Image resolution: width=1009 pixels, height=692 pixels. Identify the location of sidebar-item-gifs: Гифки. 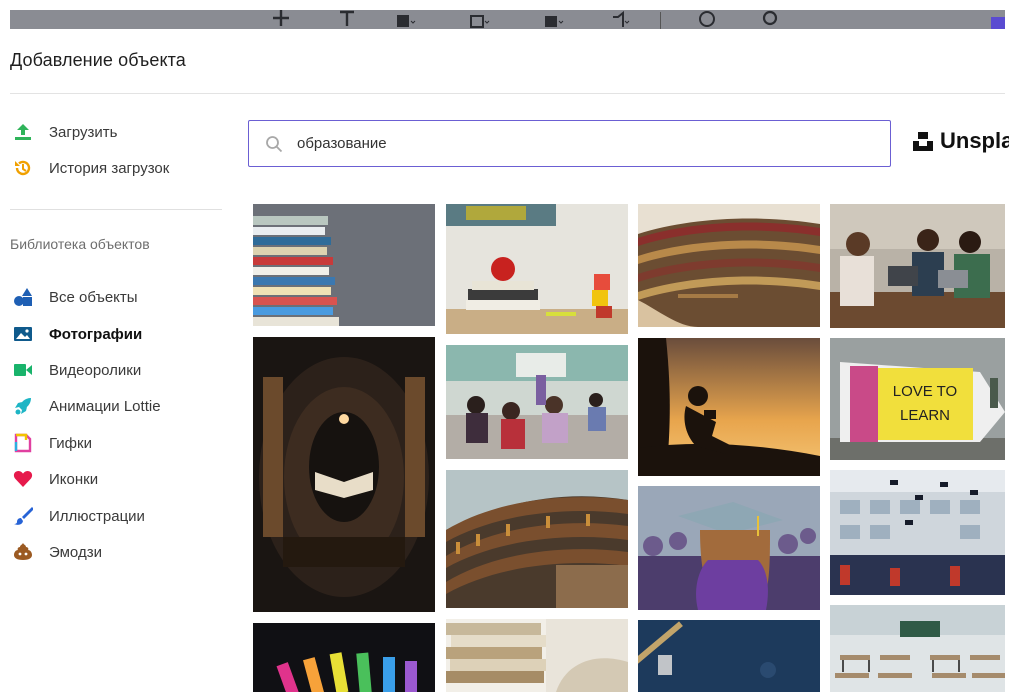
(52, 443).